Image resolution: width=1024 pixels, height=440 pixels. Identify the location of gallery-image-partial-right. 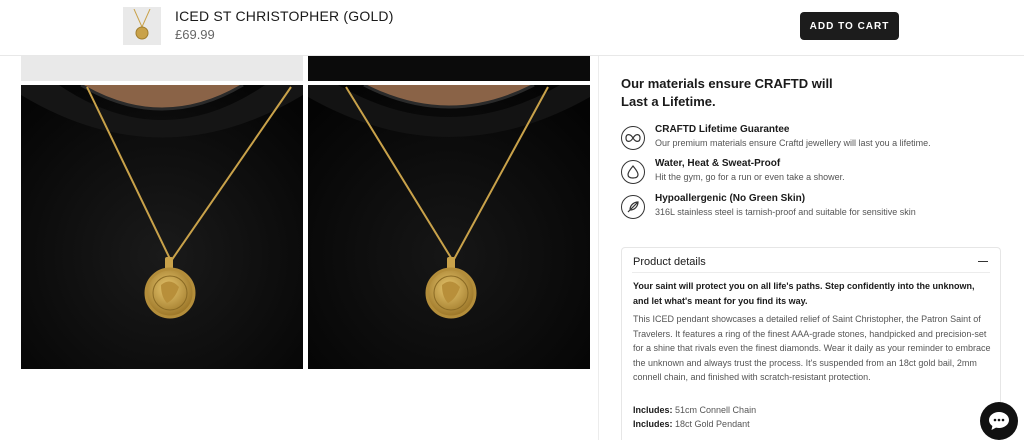
(449, 68).